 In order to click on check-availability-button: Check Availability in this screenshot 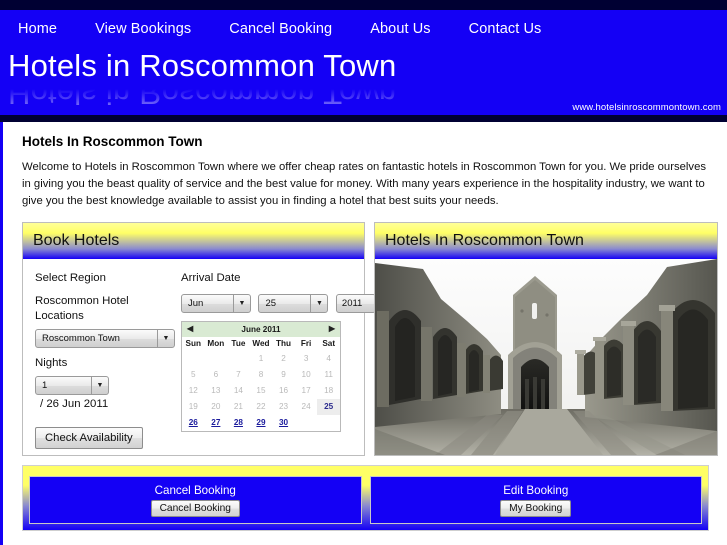, I will do `click(89, 437)`.